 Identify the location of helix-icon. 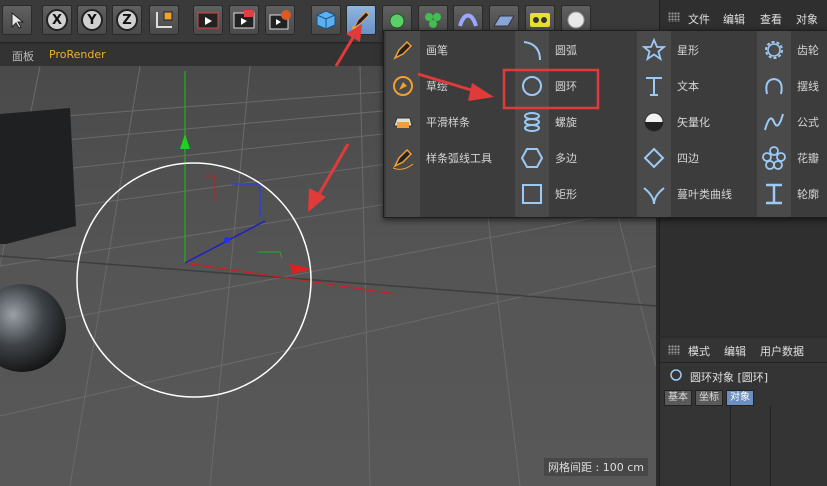
(532, 122).